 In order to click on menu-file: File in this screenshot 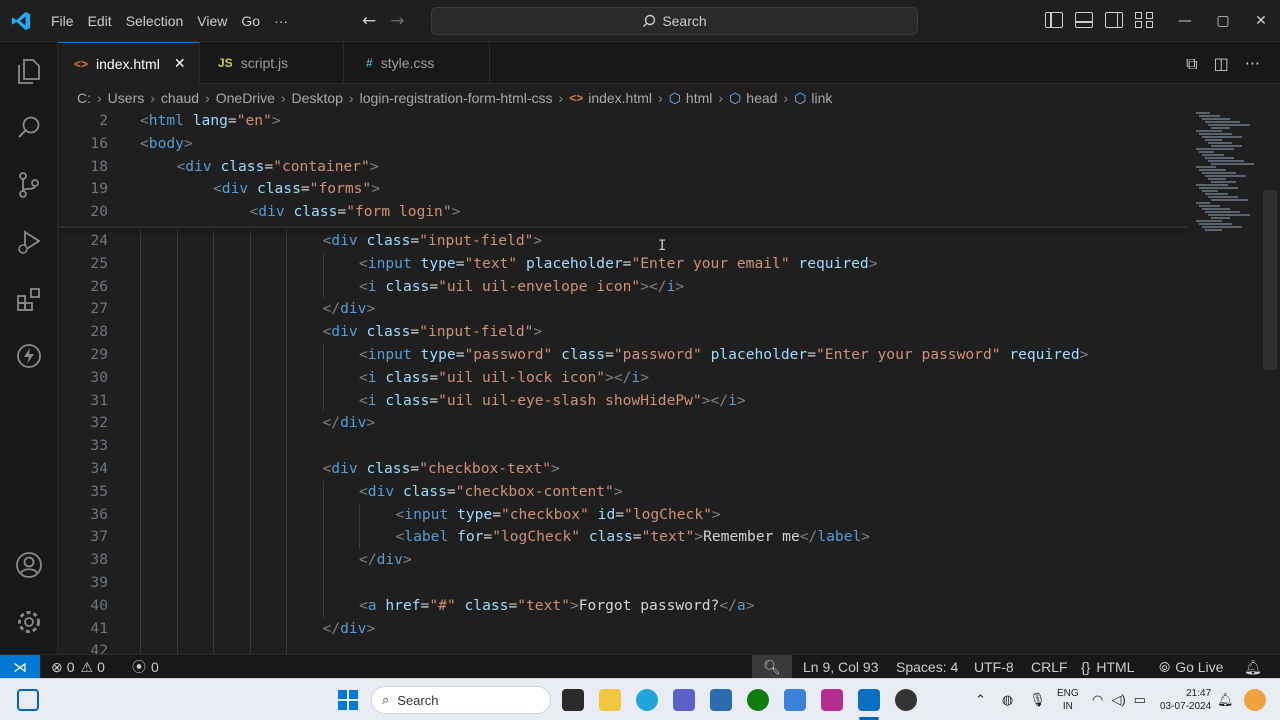, I will do `click(62, 21)`.